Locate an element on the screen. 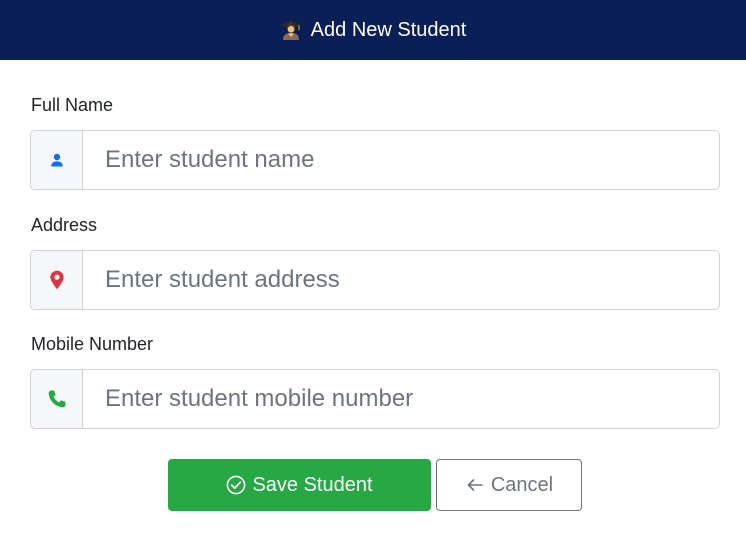 Image resolution: width=746 pixels, height=540 pixels. form-title: Add New Student is located at coordinates (388, 29).